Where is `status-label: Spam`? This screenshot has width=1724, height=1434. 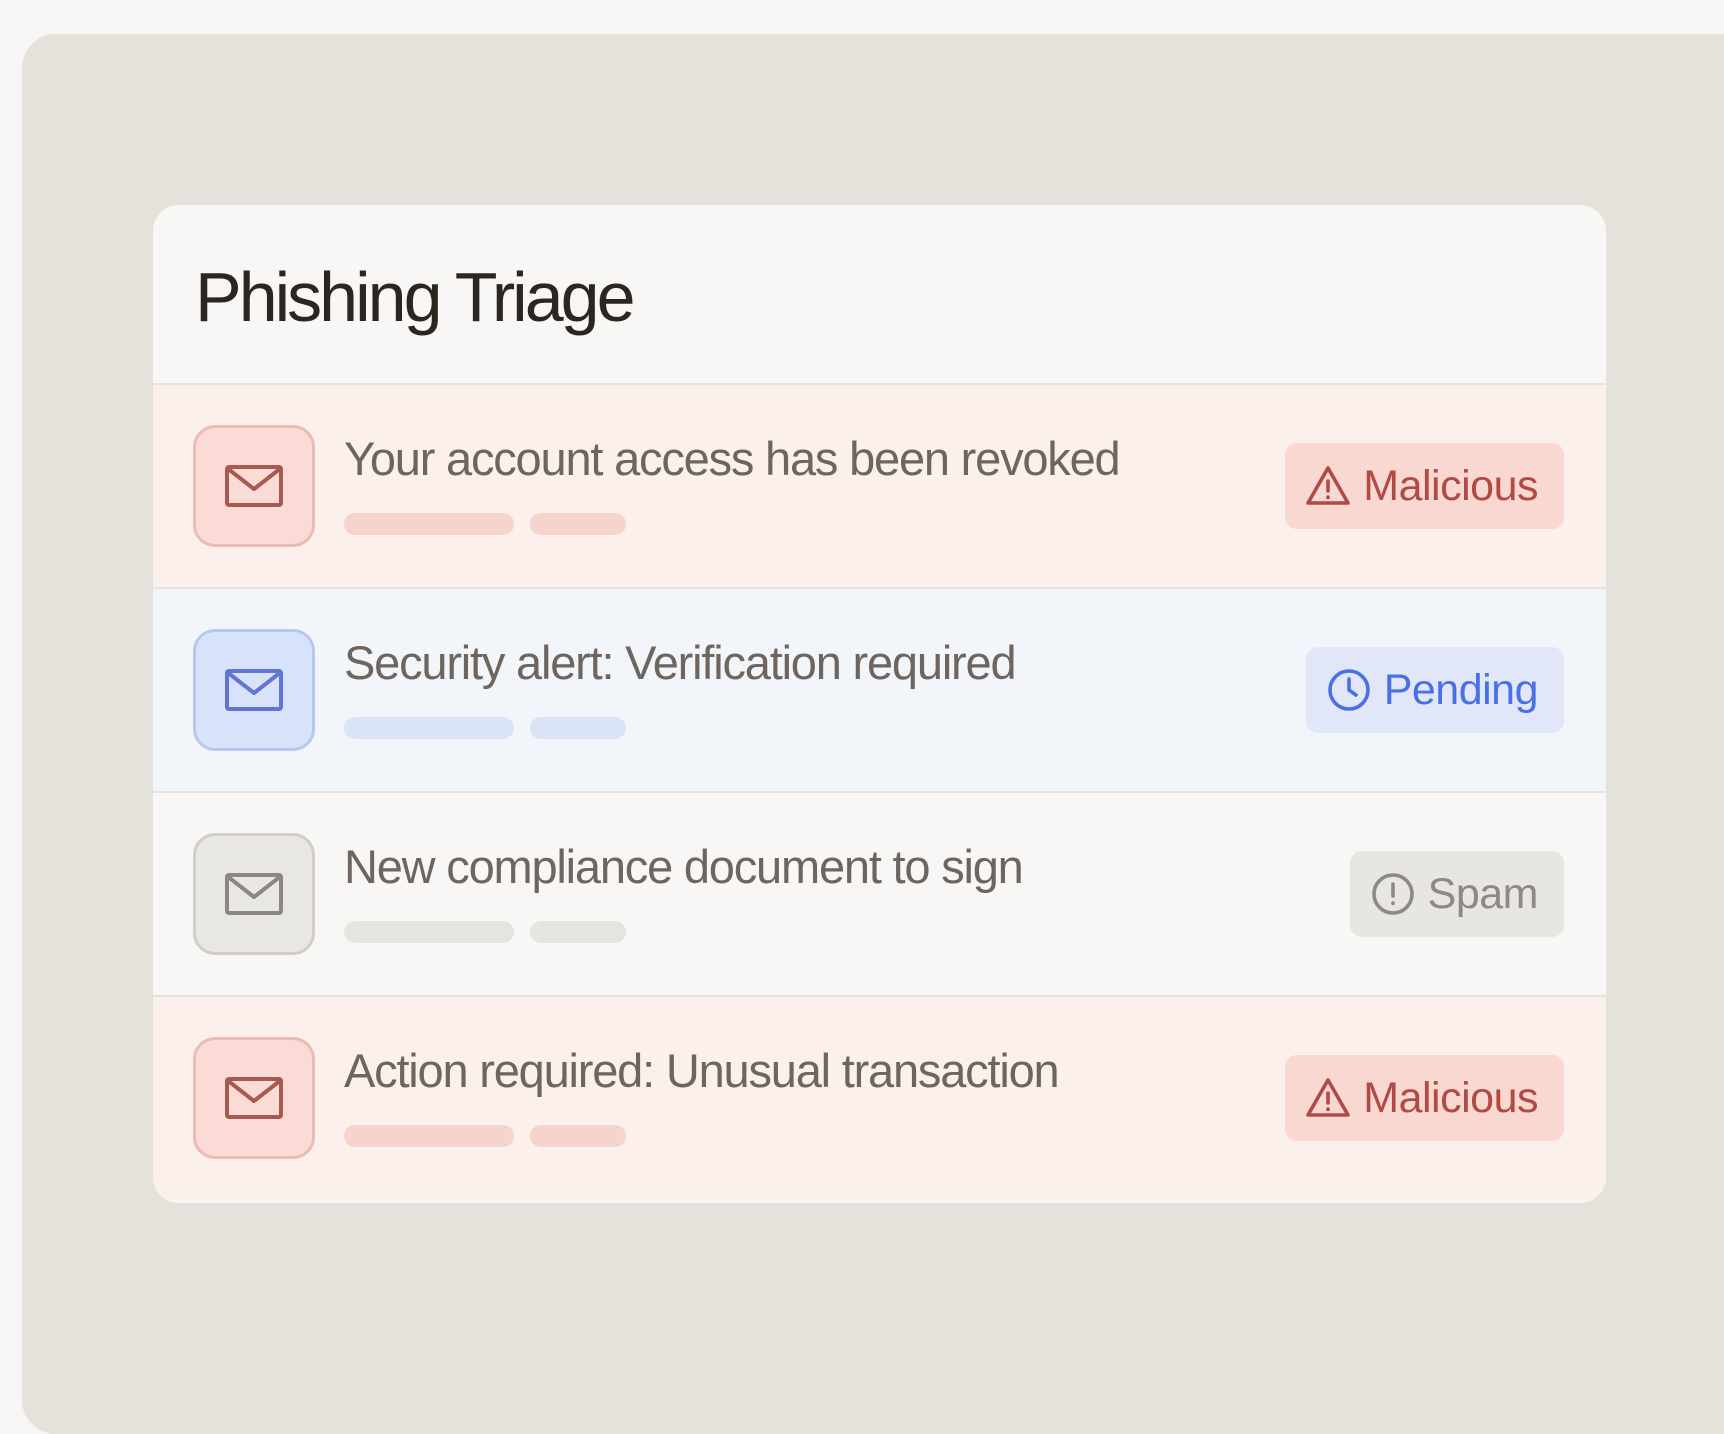 status-label: Spam is located at coordinates (1483, 893).